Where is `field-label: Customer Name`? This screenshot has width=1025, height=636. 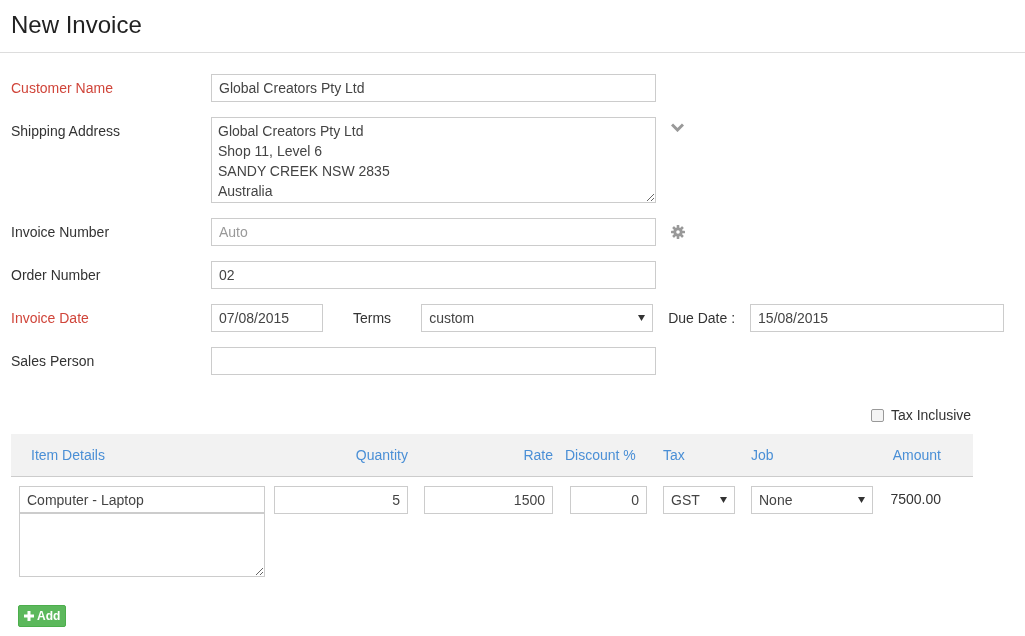
field-label: Customer Name is located at coordinates (62, 88).